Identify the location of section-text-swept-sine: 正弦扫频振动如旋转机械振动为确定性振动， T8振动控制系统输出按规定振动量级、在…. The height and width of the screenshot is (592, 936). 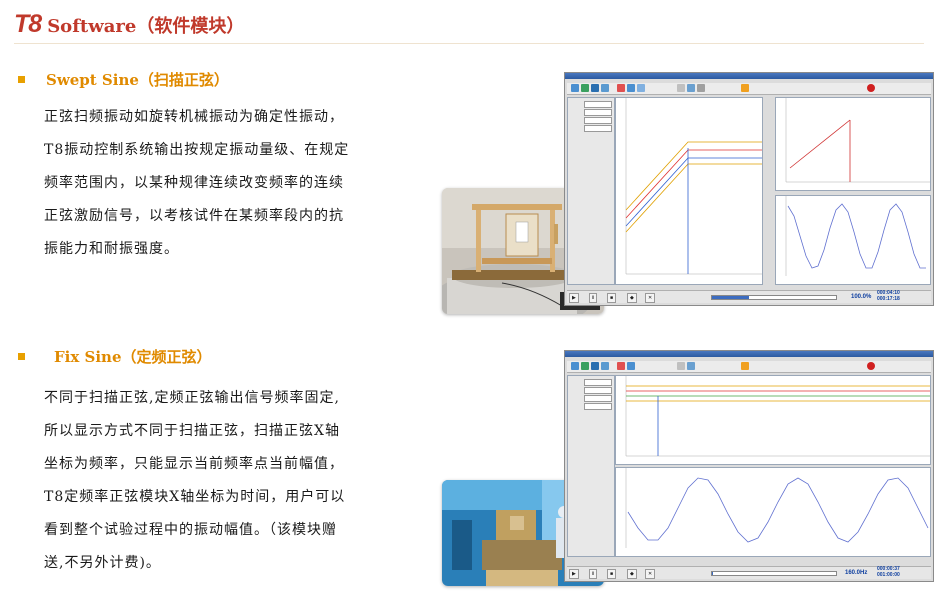
(197, 183).